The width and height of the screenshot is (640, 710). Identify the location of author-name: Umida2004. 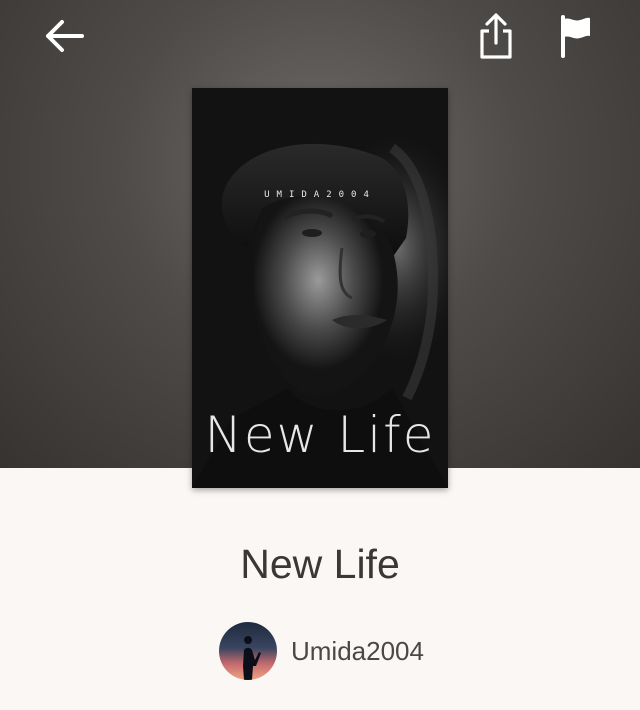
(357, 650).